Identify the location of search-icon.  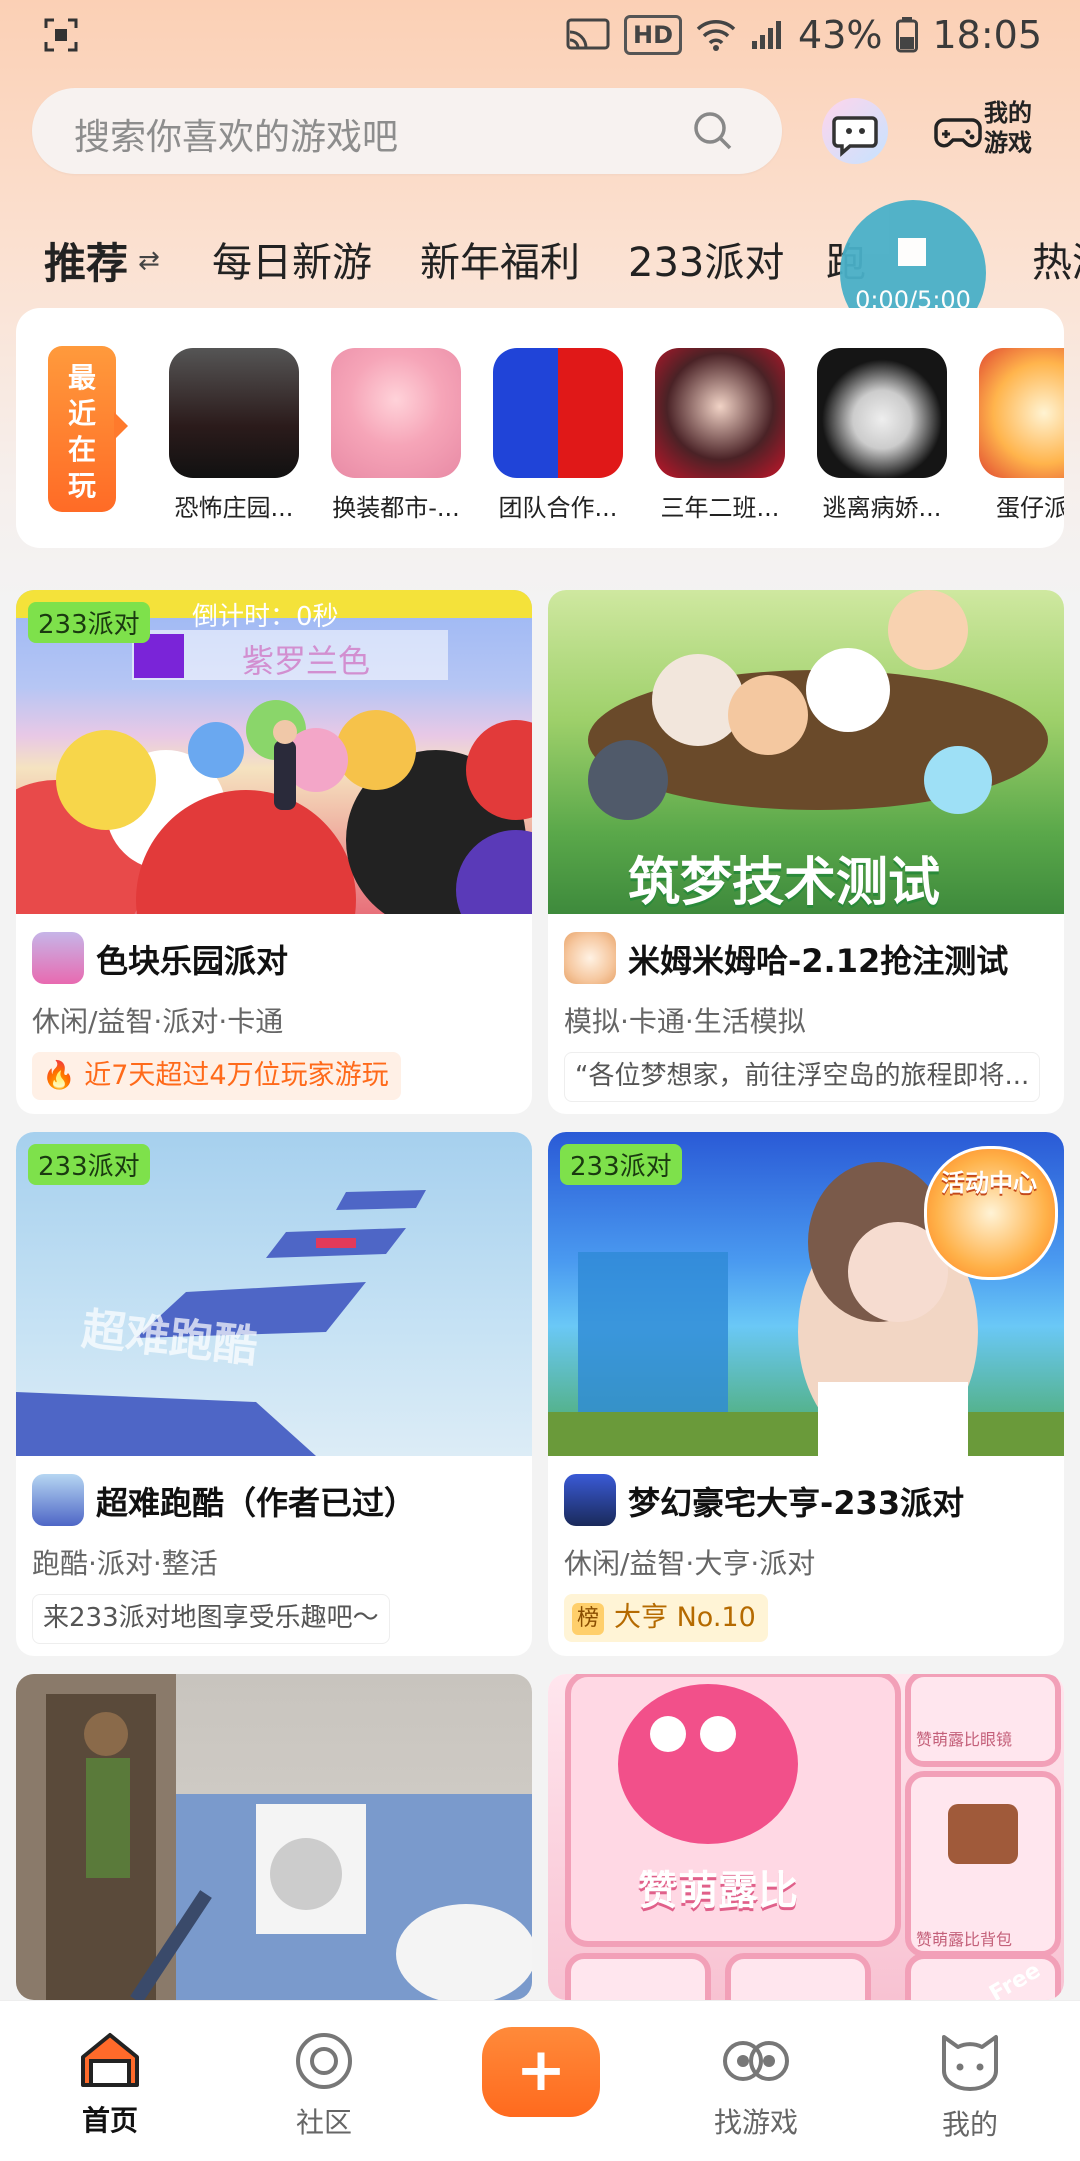
(713, 131).